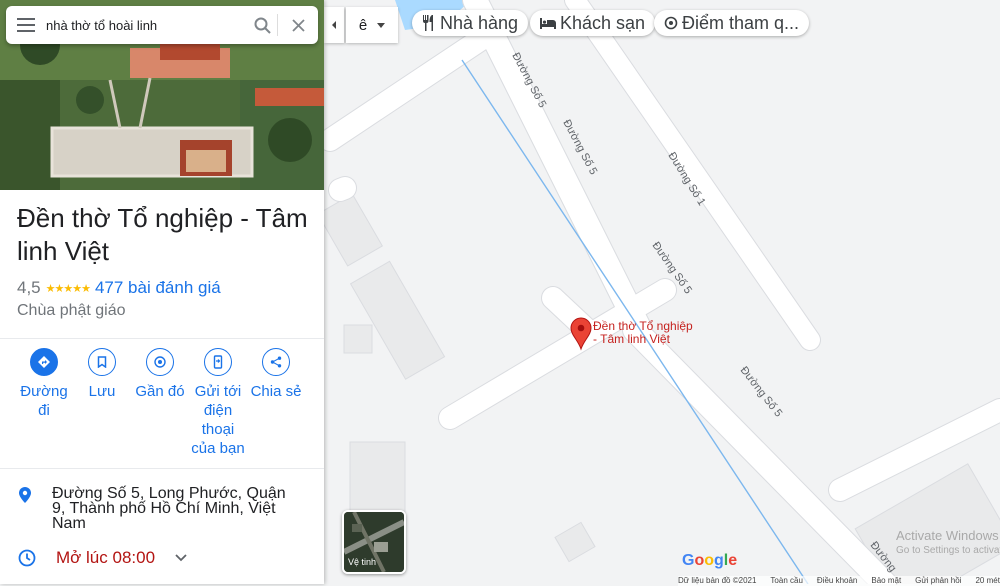 The height and width of the screenshot is (586, 1000). Describe the element at coordinates (27, 558) in the screenshot. I see `clock-icon` at that location.